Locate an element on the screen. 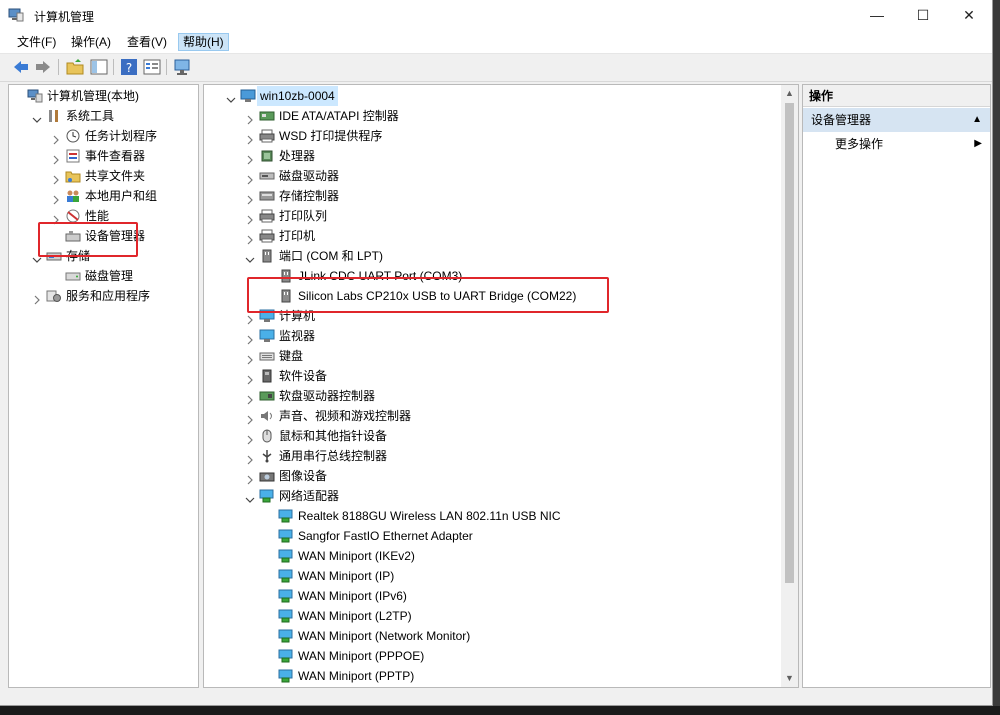  show-hide-tree-icon is located at coordinates (99, 67).